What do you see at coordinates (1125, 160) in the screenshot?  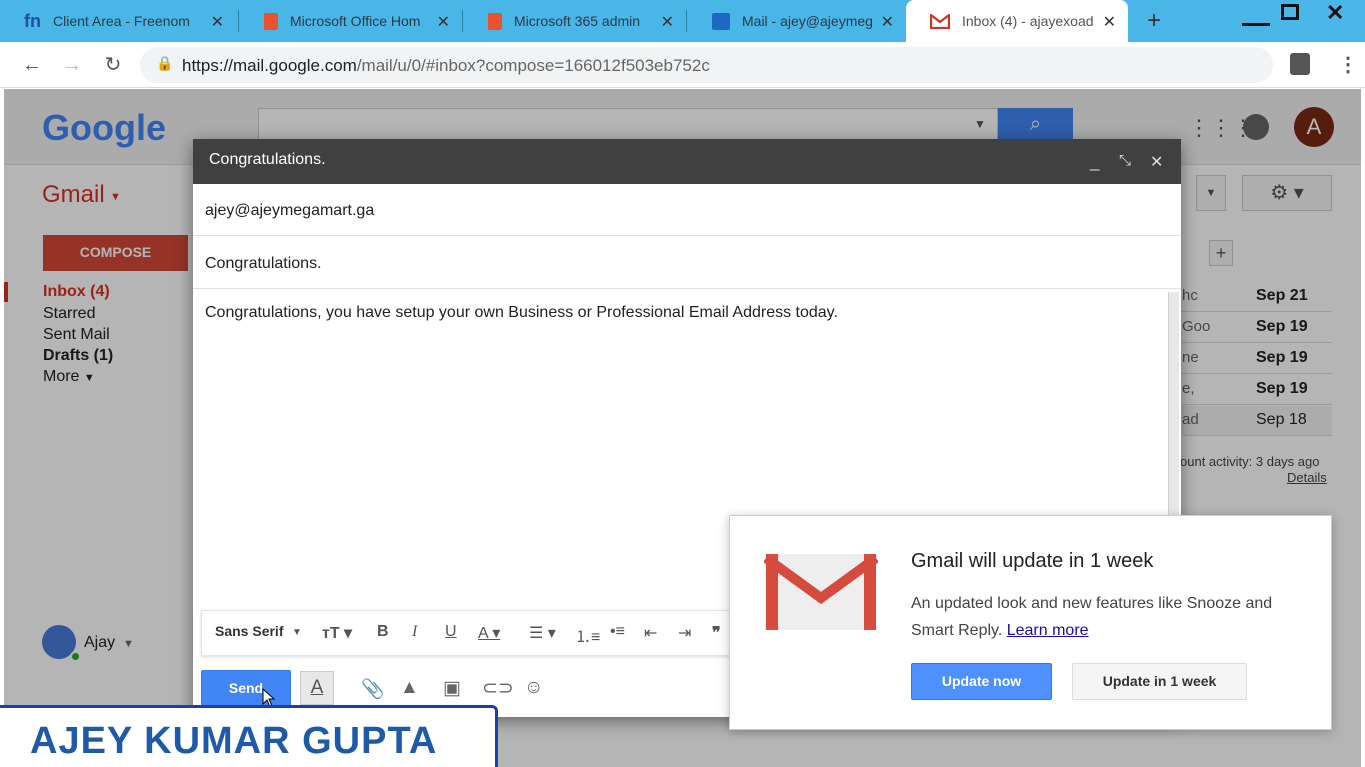 I see `popout-icon: ⤡` at bounding box center [1125, 160].